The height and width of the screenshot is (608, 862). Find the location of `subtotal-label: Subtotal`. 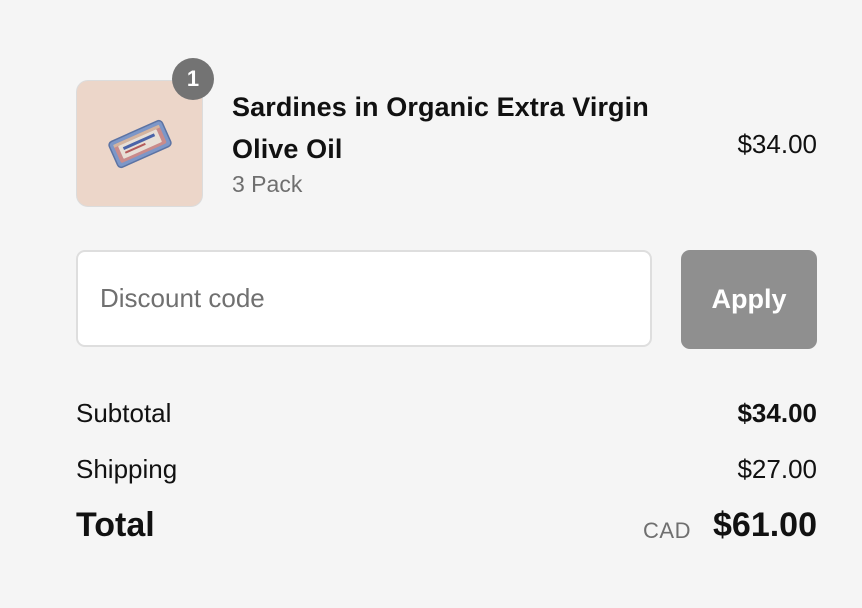

subtotal-label: Subtotal is located at coordinates (124, 413).